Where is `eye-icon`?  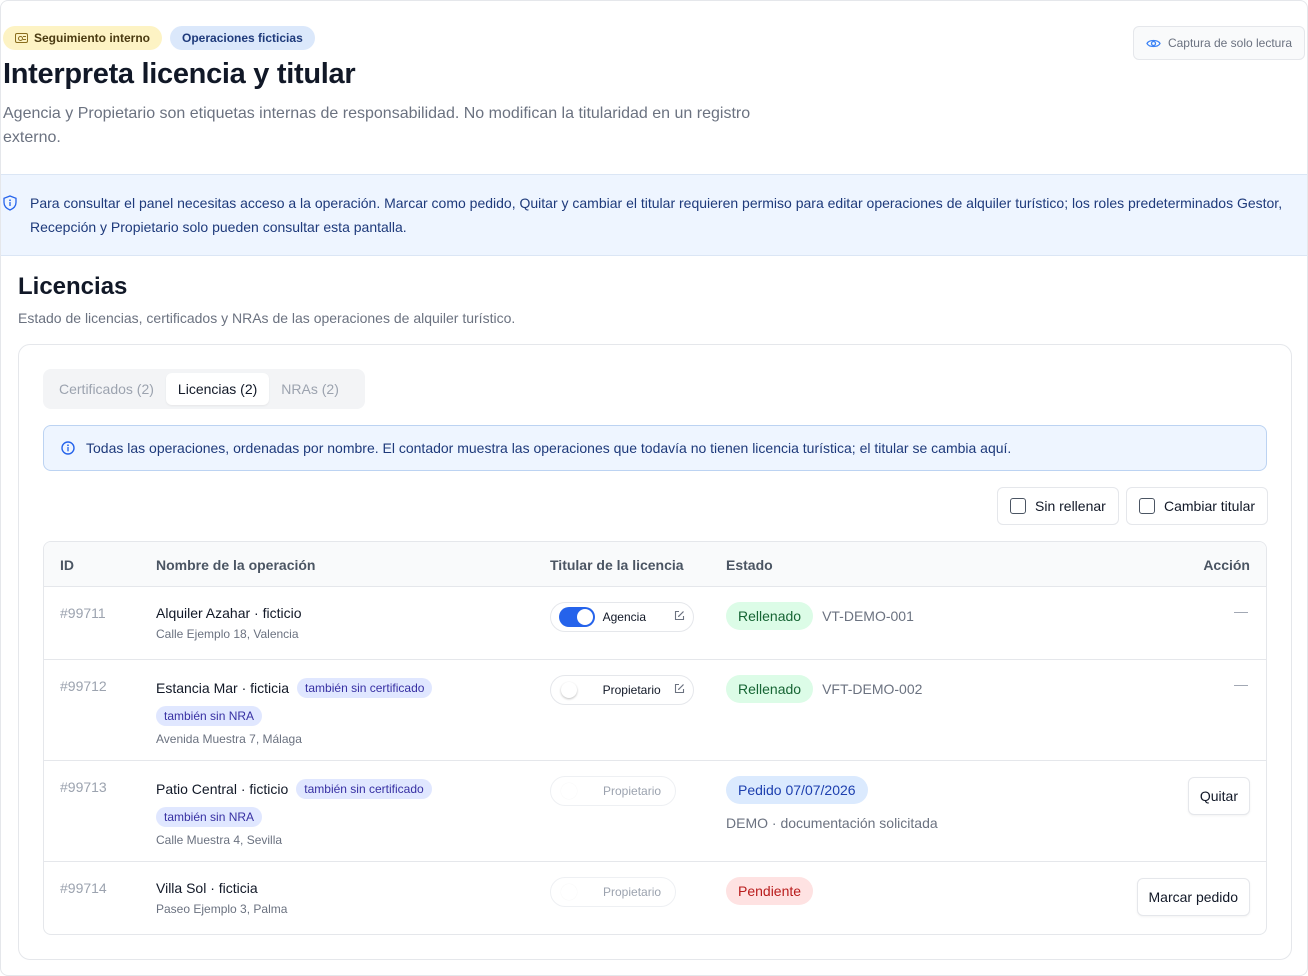 eye-icon is located at coordinates (1153, 43).